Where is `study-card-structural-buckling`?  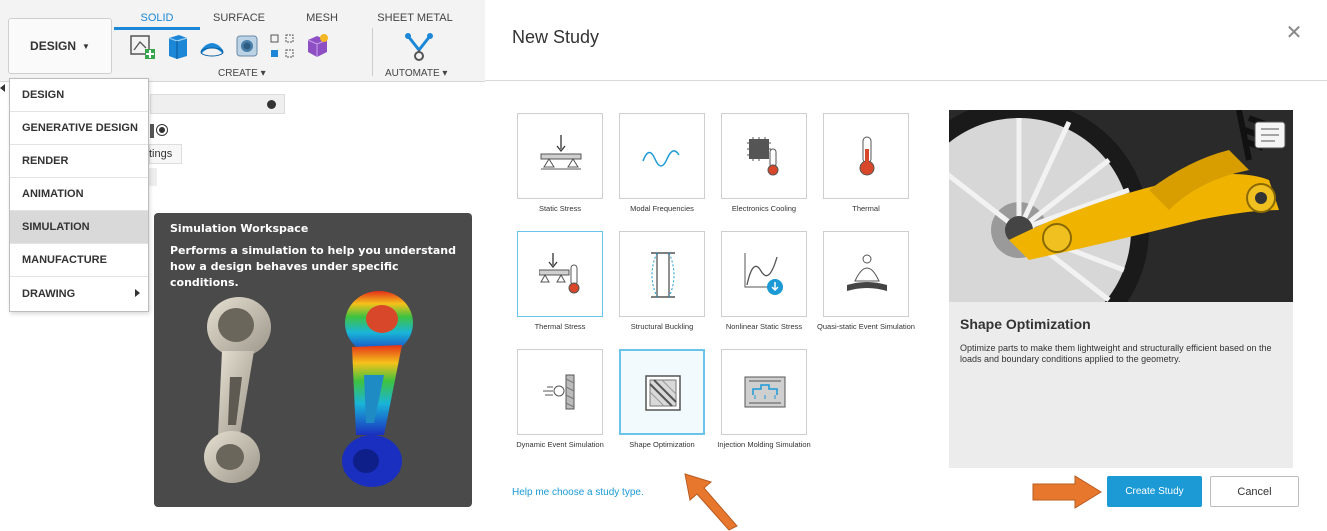
study-card-structural-buckling is located at coordinates (662, 274).